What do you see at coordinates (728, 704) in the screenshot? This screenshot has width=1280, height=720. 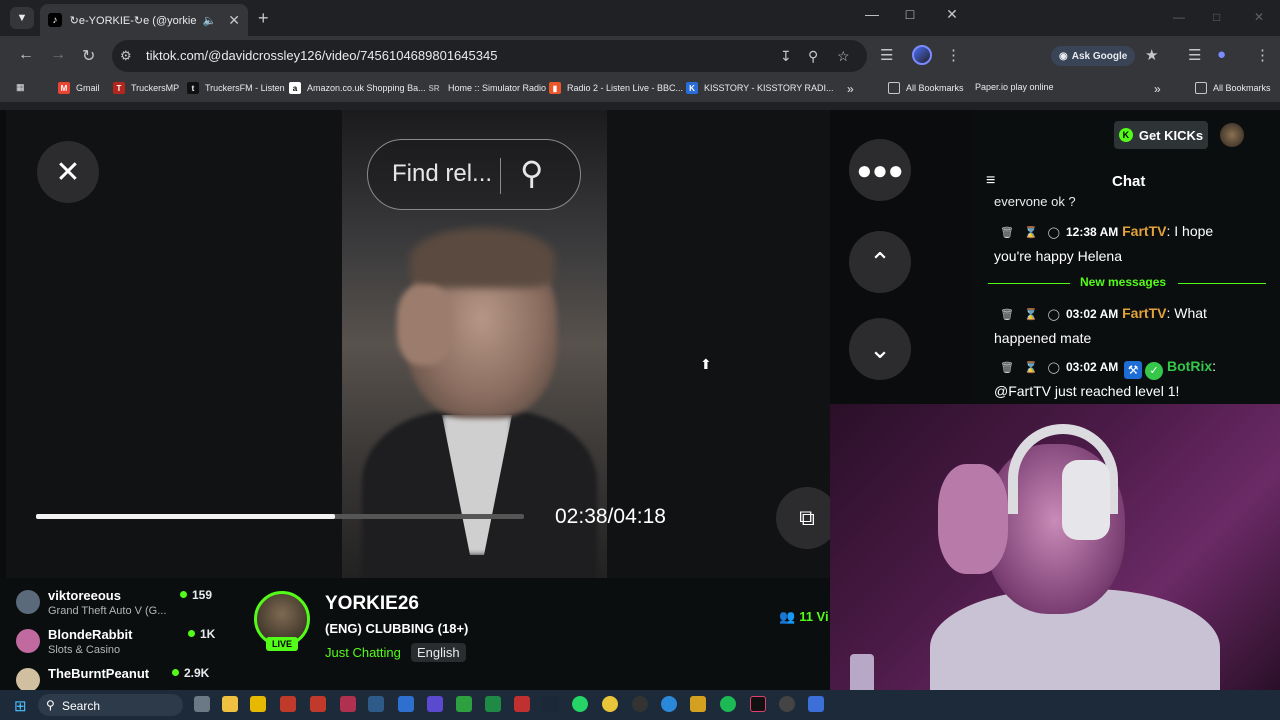 I see `spotify-icon` at bounding box center [728, 704].